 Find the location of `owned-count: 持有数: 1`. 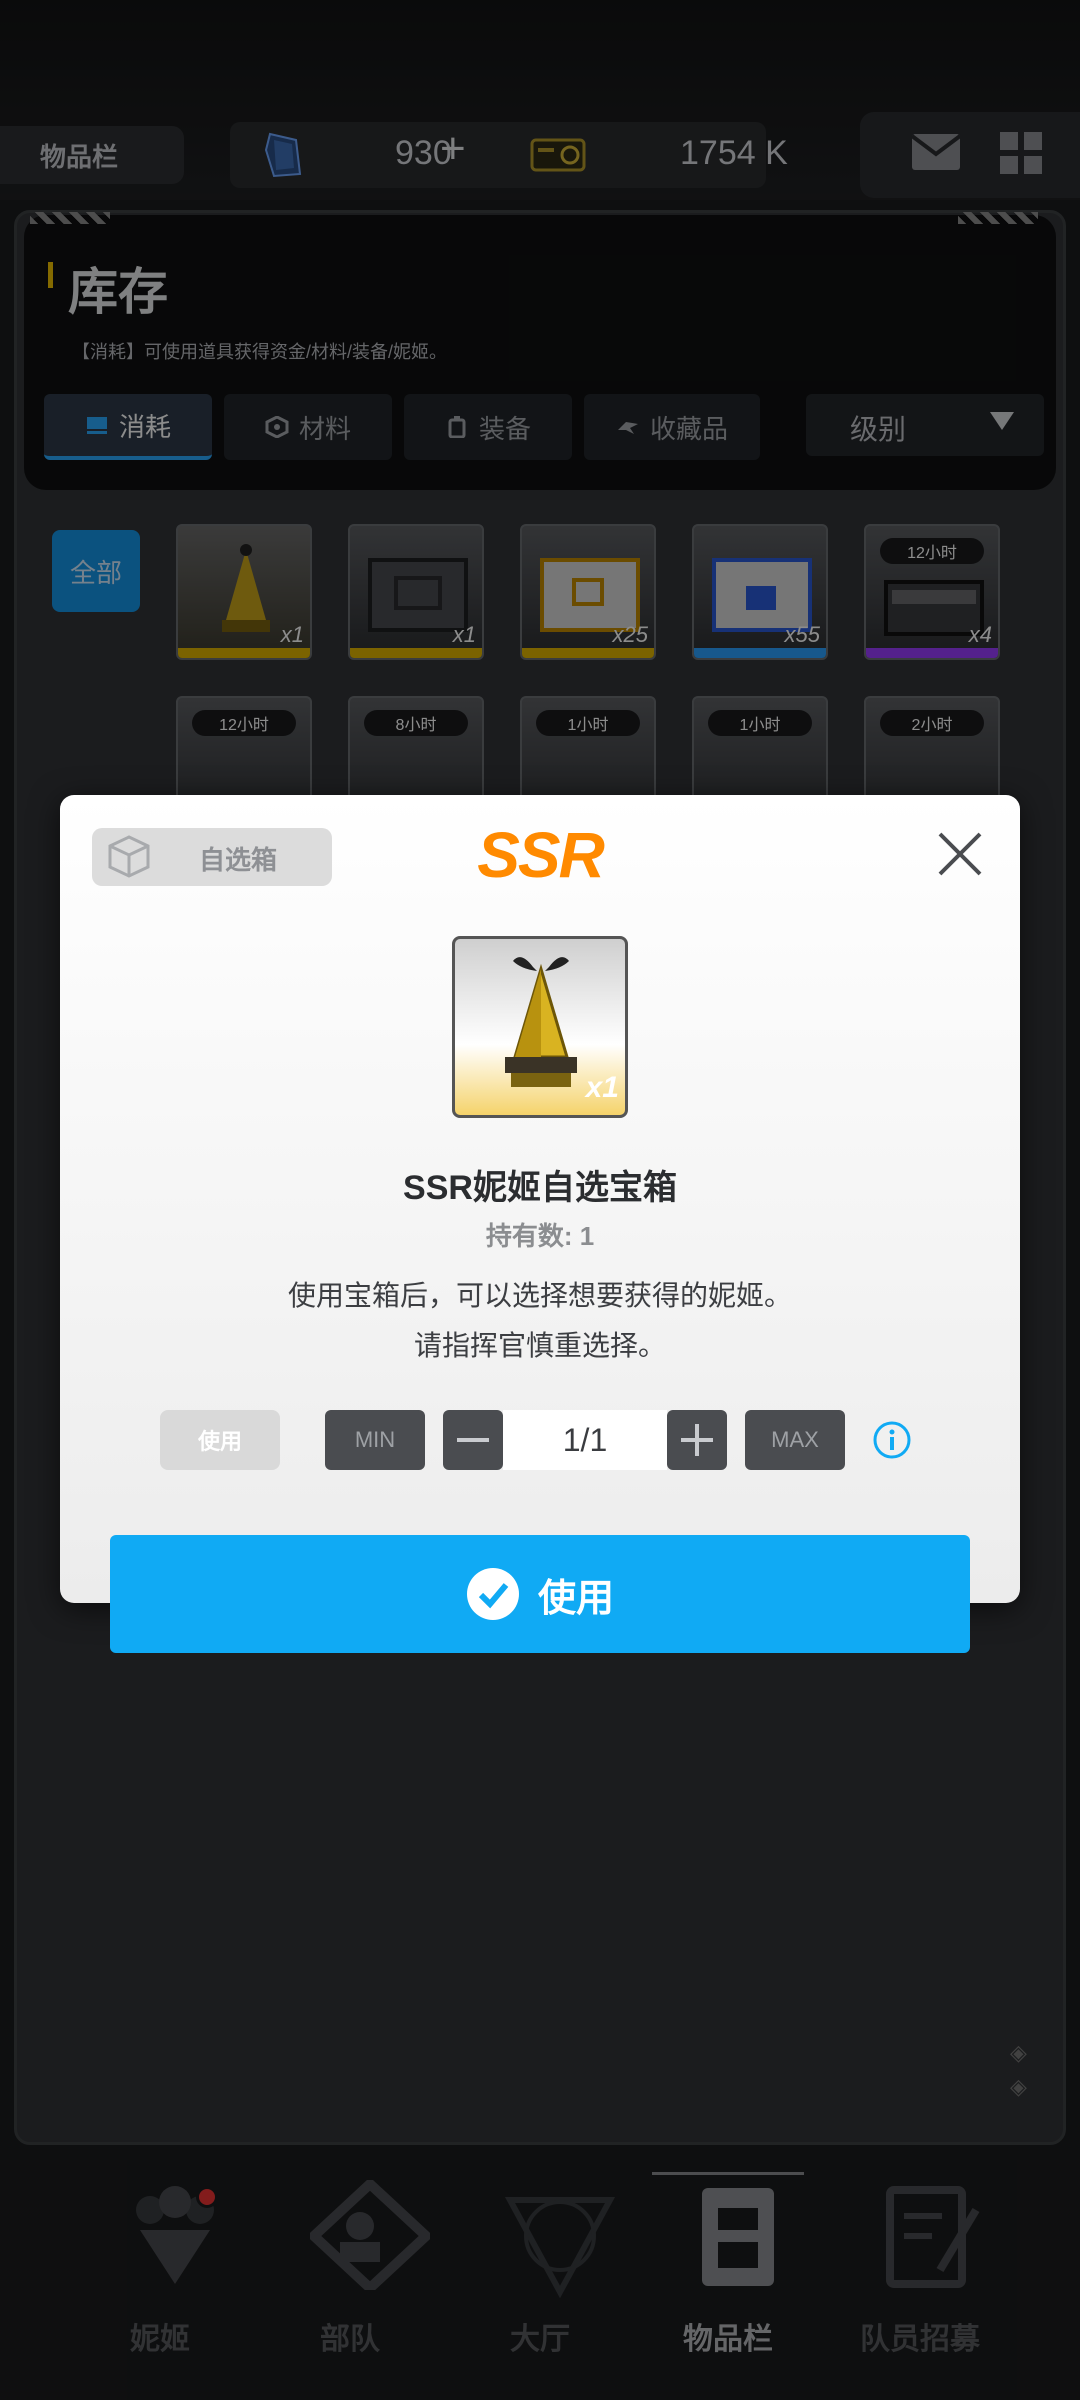

owned-count: 持有数: 1 is located at coordinates (540, 1236).